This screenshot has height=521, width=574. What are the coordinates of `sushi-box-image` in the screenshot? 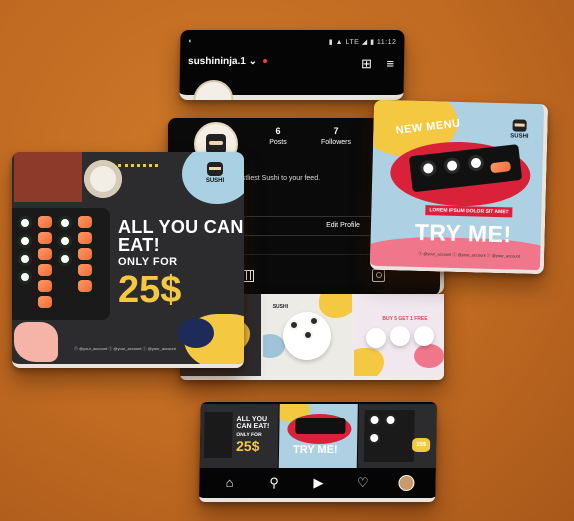 It's located at (48, 177).